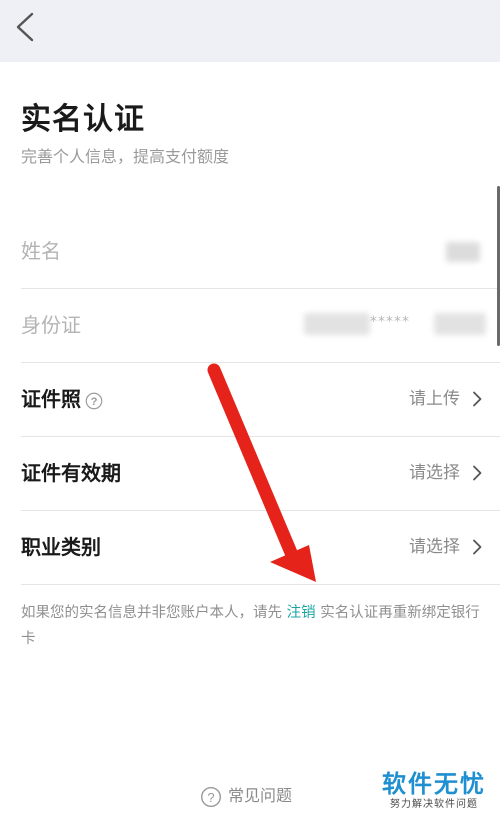 Image resolution: width=500 pixels, height=826 pixels. What do you see at coordinates (51, 399) in the screenshot?
I see `id-photo-label: 证件照` at bounding box center [51, 399].